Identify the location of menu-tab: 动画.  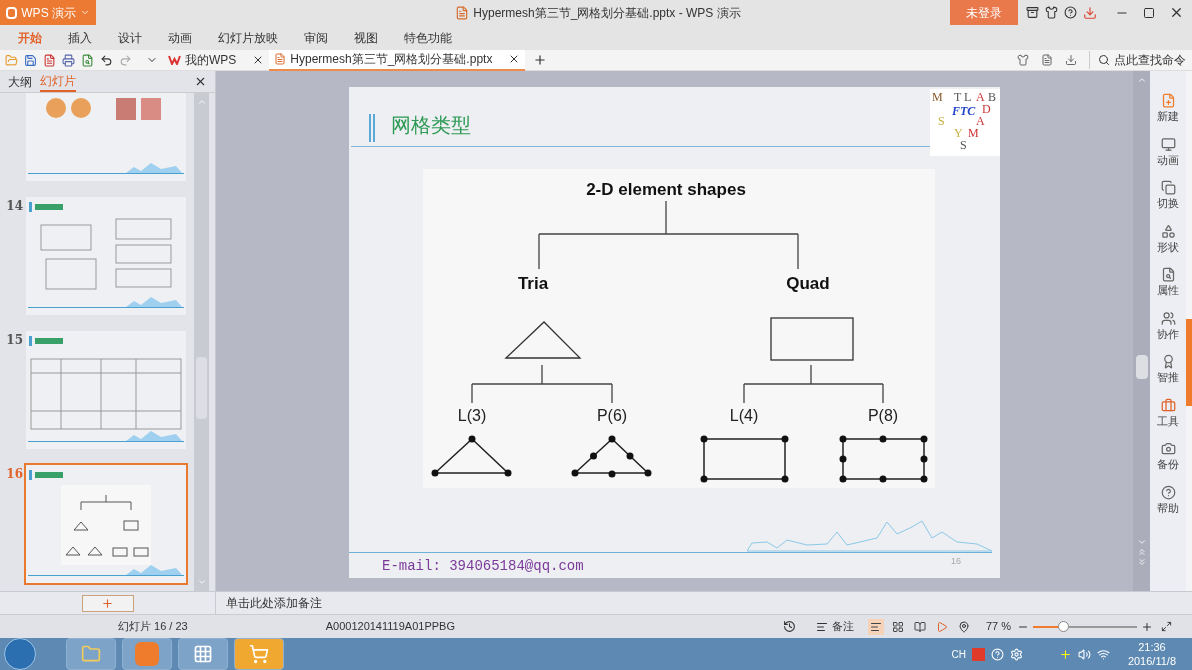
(180, 37).